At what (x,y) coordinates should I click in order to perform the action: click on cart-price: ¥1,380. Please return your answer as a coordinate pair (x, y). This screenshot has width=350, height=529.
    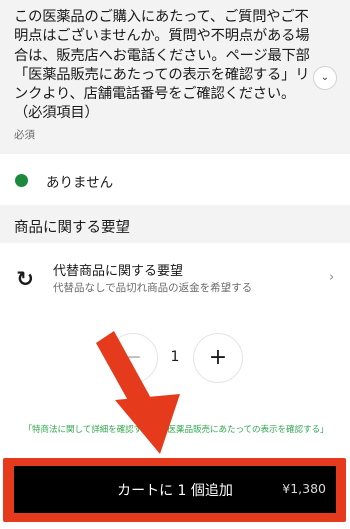
    Looking at the image, I should click on (304, 488).